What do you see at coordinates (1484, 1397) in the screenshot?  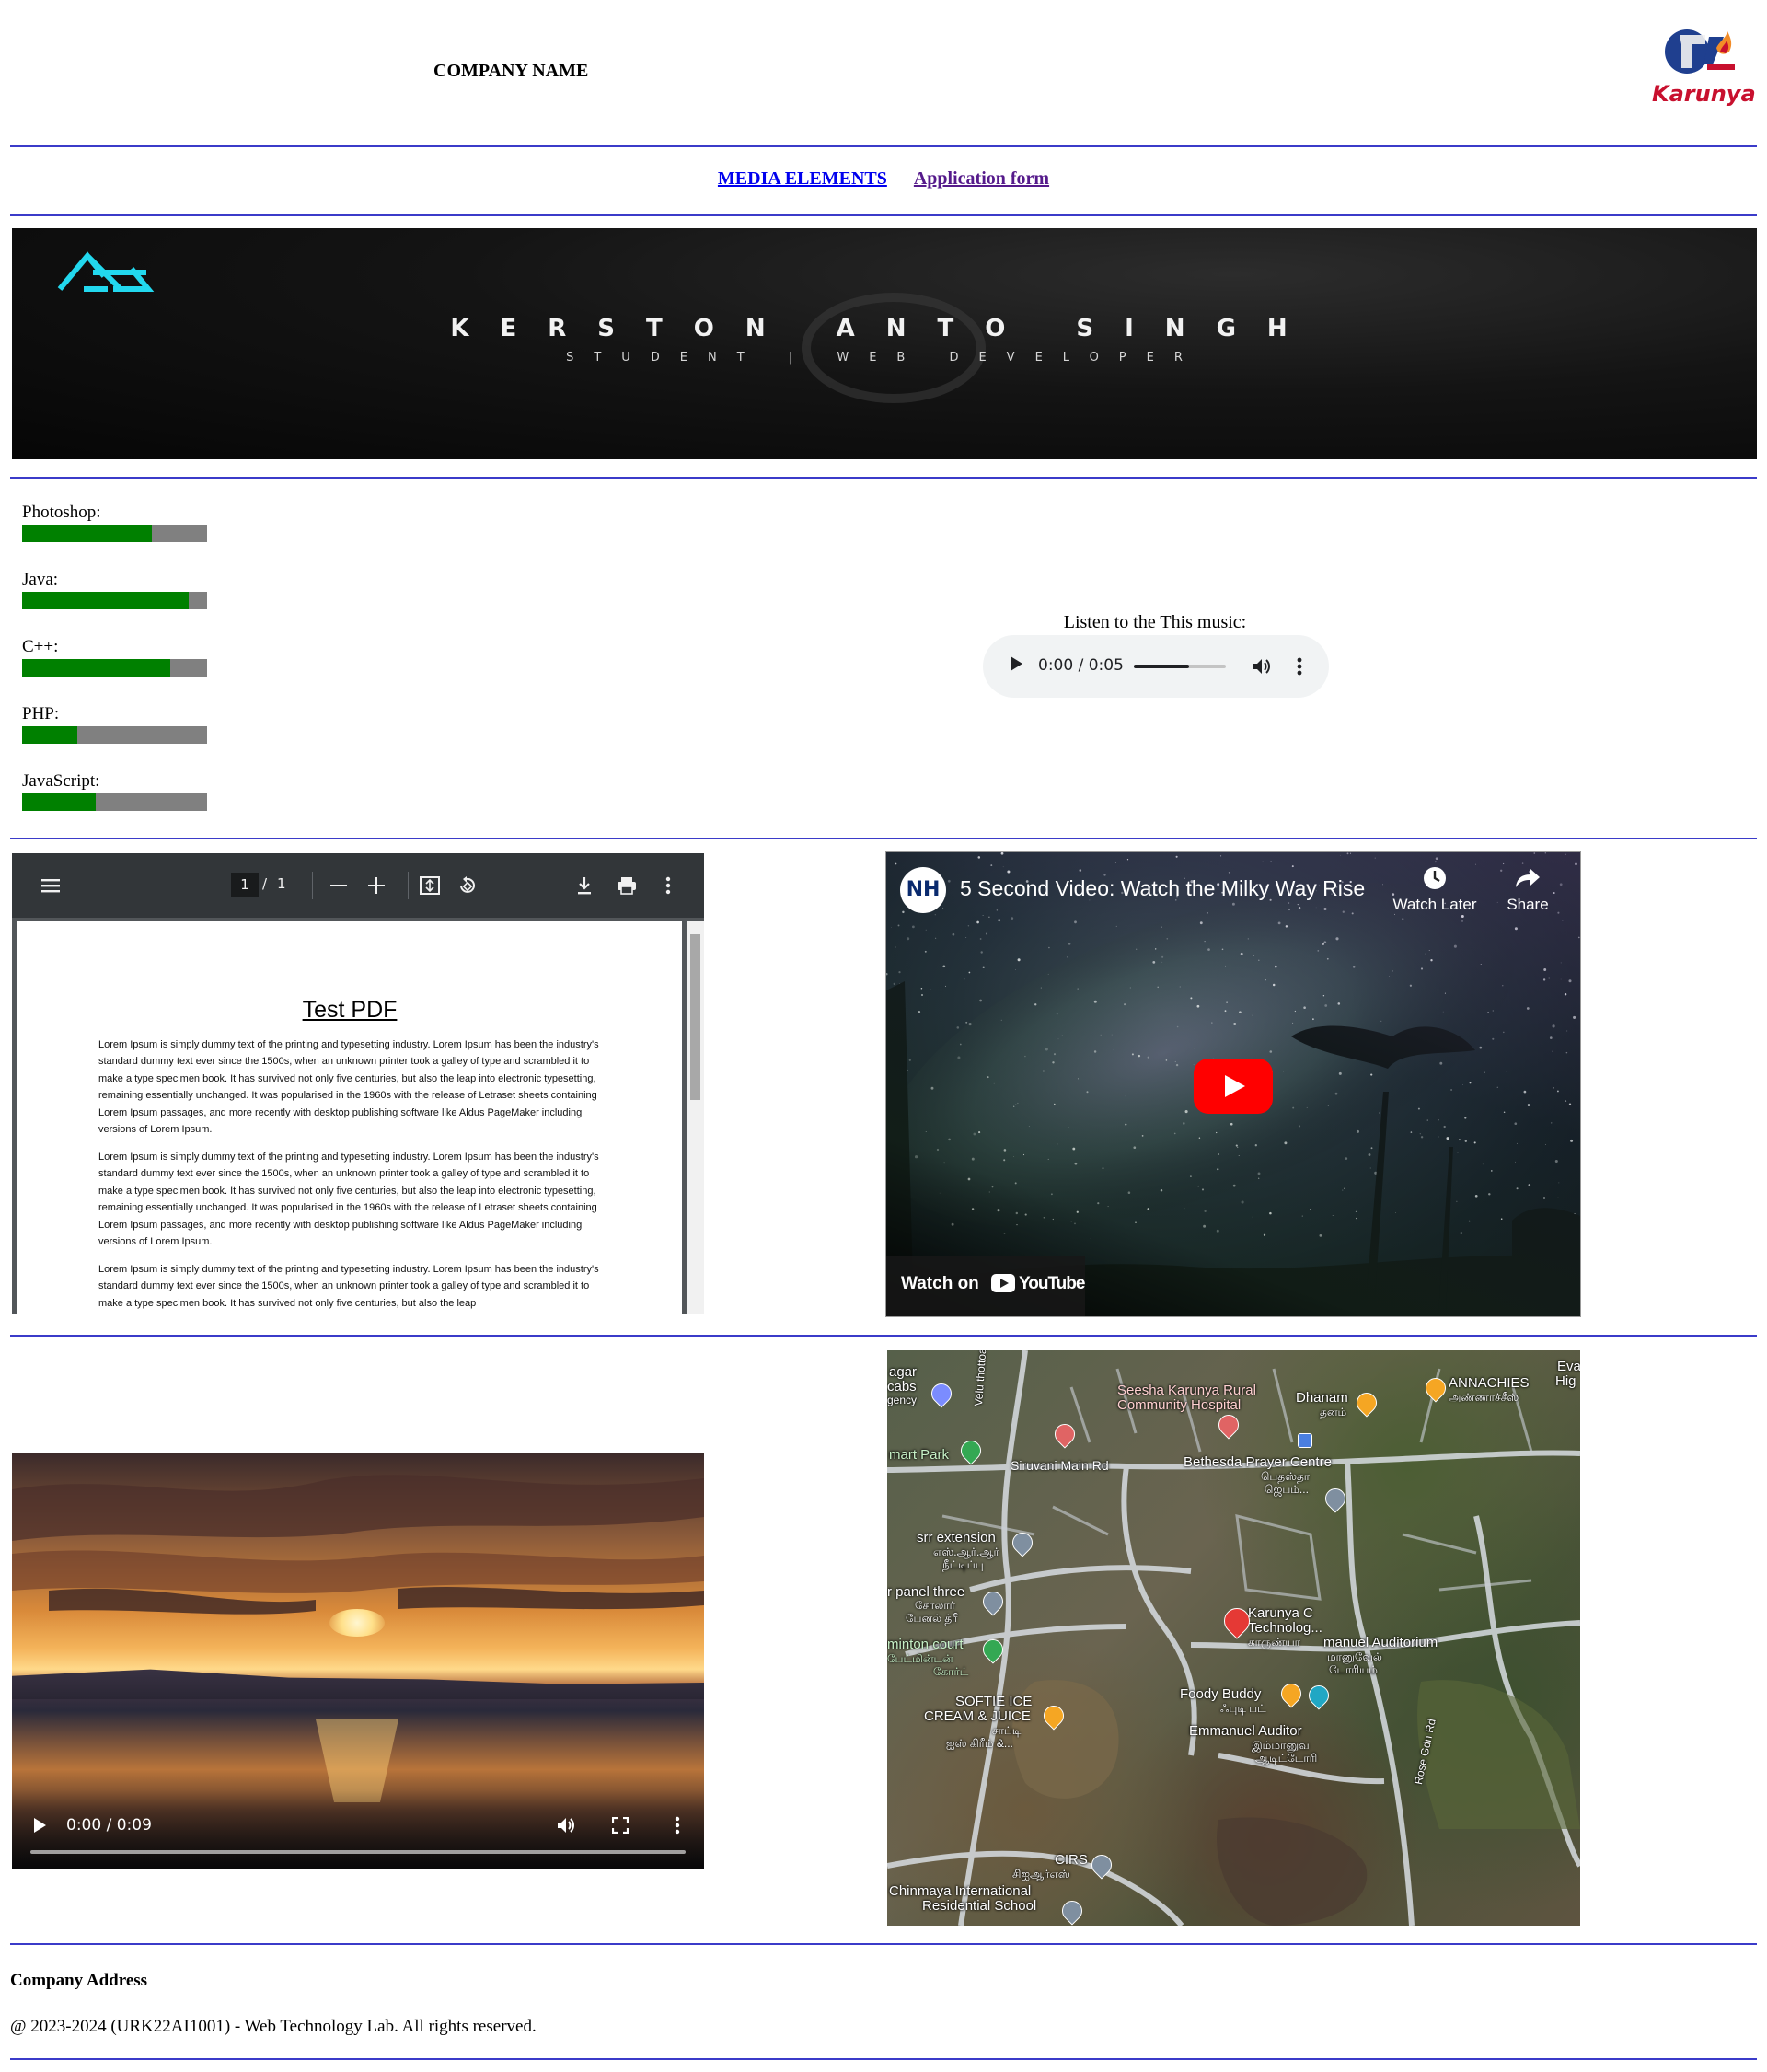 I see `map-label: அண்ணாச்சீஸ்` at bounding box center [1484, 1397].